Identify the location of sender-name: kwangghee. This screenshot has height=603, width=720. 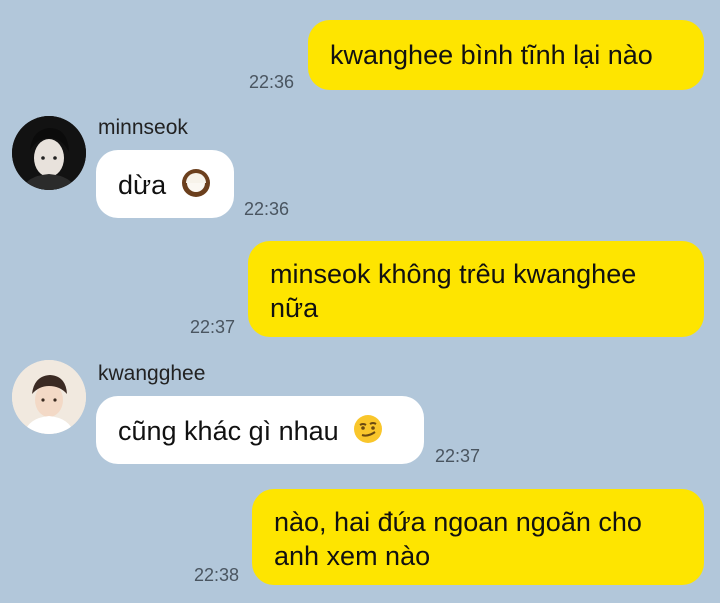
(152, 373).